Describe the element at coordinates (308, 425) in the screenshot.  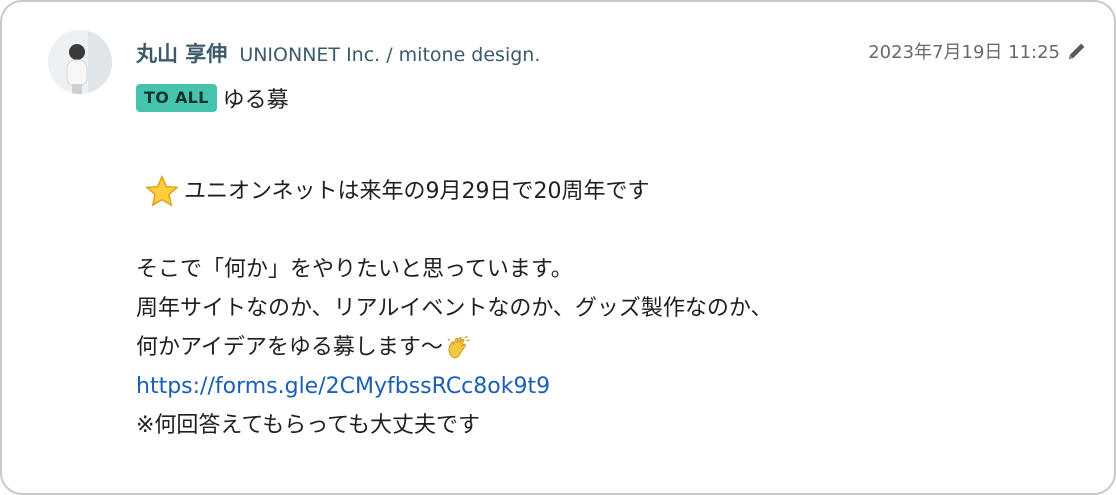
I see `body-line: ※何回答えてもらっても大丈夫です` at that location.